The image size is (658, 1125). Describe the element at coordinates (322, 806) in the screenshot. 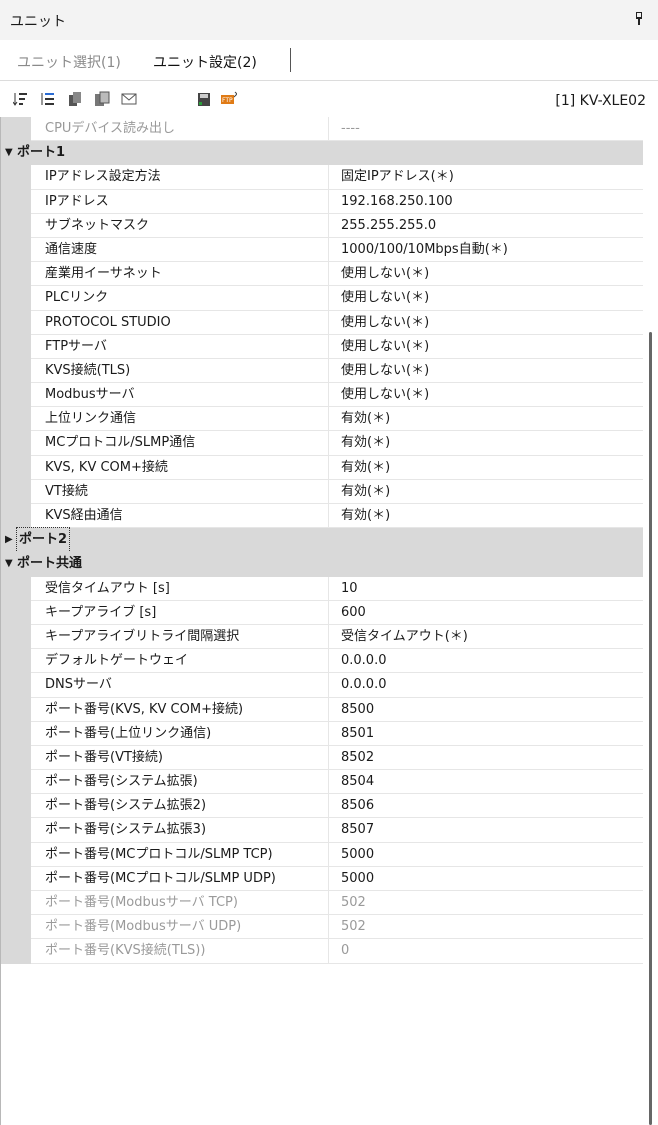

I see `property-row: ポート番号(システム拡張2) 8506` at that location.